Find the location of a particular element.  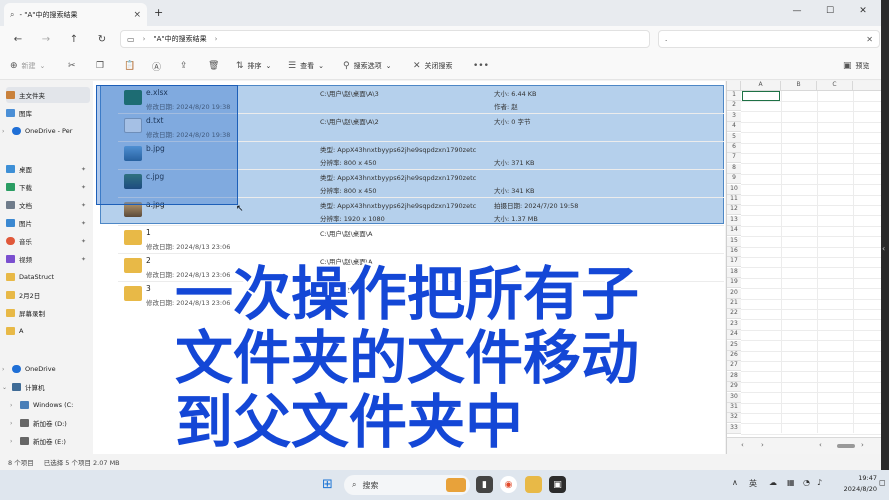

preview-button: ▣预览 is located at coordinates (856, 66).